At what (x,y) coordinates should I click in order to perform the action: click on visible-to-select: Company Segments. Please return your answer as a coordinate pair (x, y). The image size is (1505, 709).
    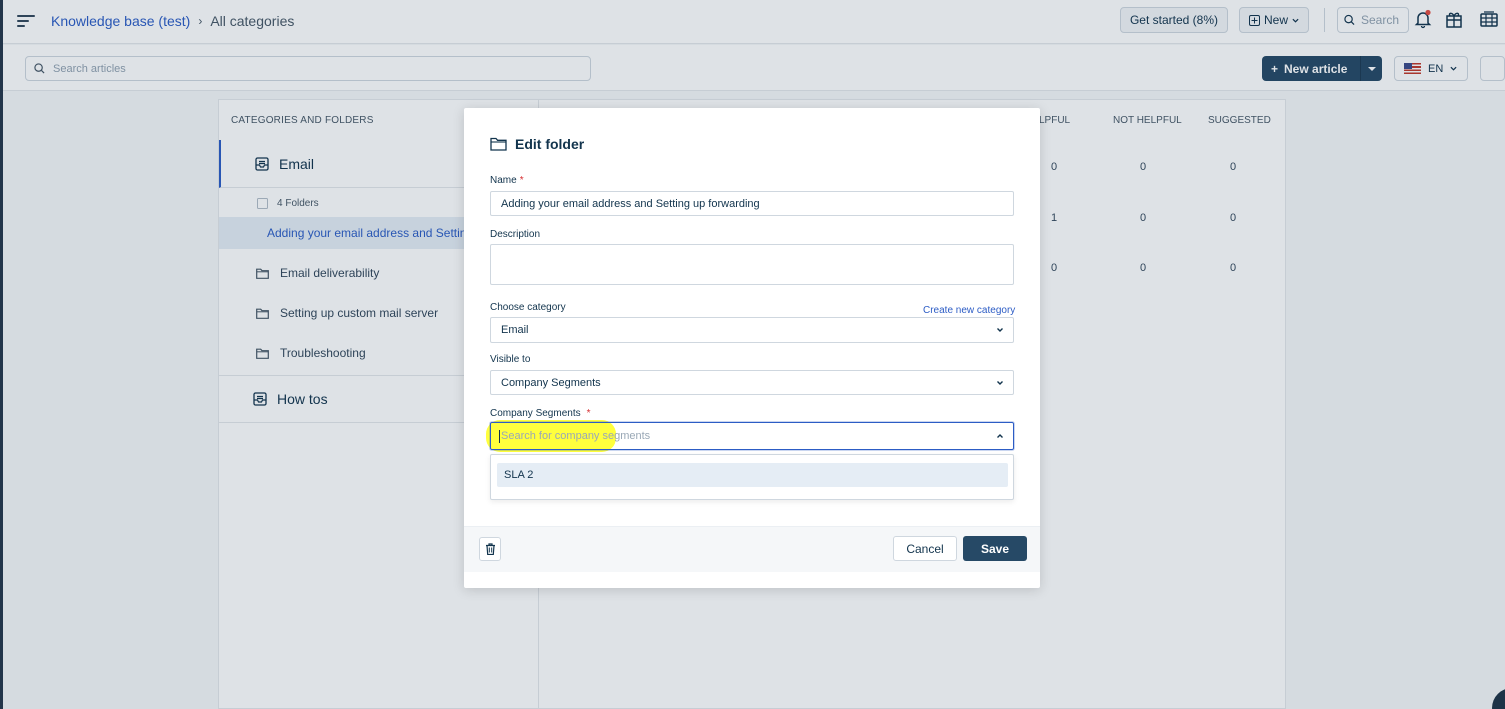
    Looking at the image, I should click on (752, 382).